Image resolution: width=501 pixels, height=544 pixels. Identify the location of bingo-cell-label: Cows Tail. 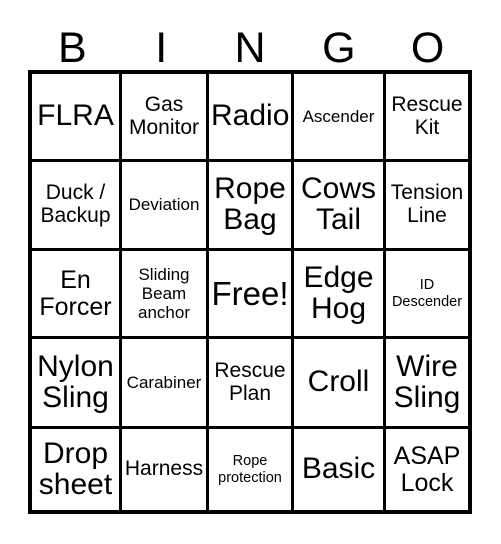
(338, 204).